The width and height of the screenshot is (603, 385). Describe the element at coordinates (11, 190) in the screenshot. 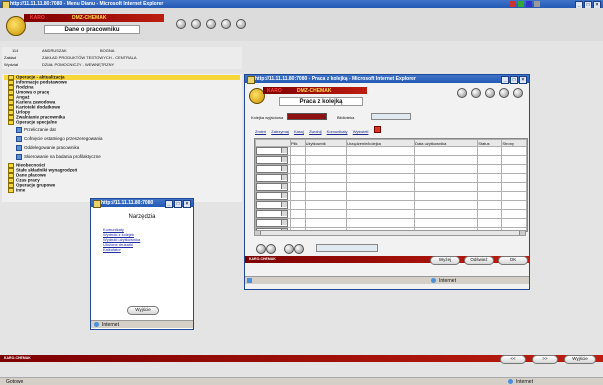

I see `folder-icon` at that location.